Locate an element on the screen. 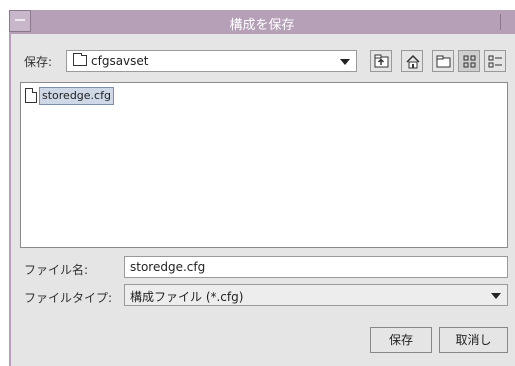 This screenshot has height=366, width=515. title-bar: 構成を保存 is located at coordinates (262, 22).